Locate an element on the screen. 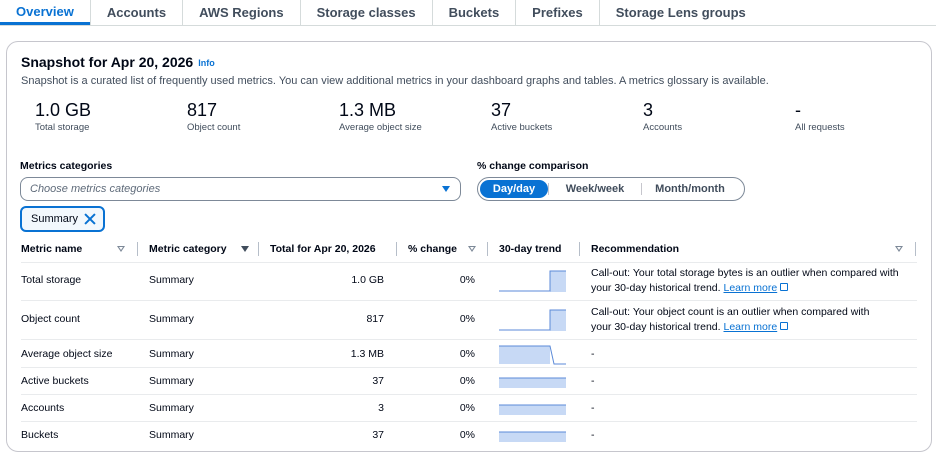 The image size is (936, 458). segment-day-day: Day/day is located at coordinates (514, 189).